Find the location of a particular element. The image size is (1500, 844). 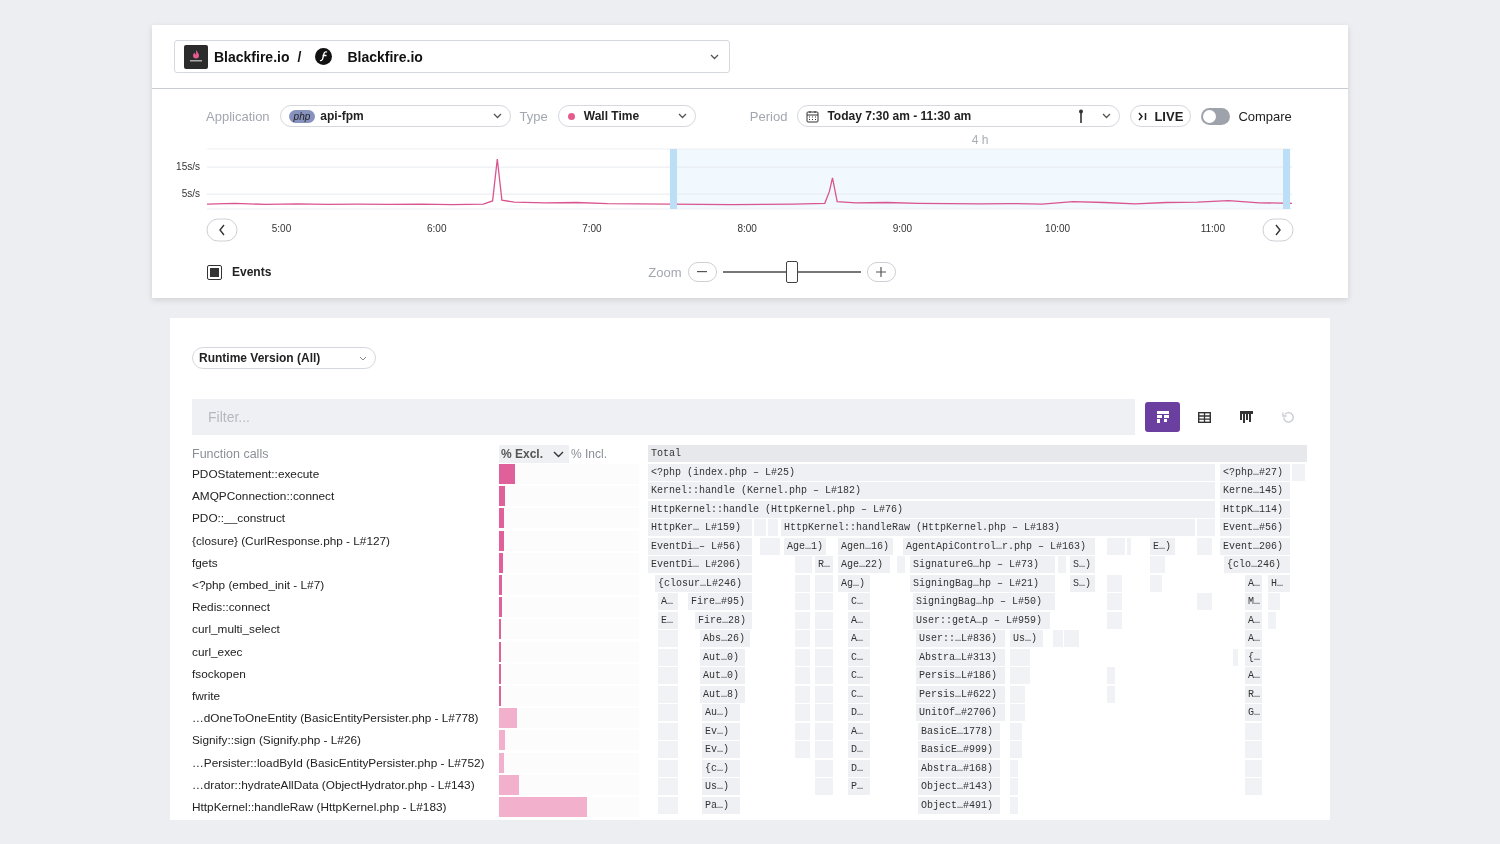

flame-frame: Pa…) is located at coordinates (721, 805).